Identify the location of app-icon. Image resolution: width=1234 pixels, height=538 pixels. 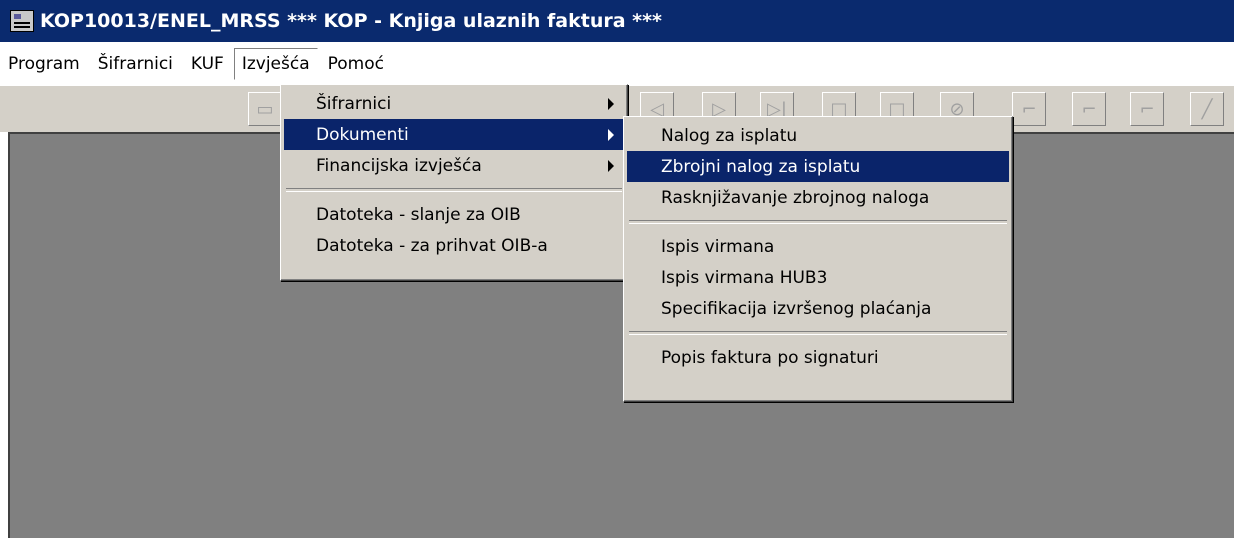
(22, 21).